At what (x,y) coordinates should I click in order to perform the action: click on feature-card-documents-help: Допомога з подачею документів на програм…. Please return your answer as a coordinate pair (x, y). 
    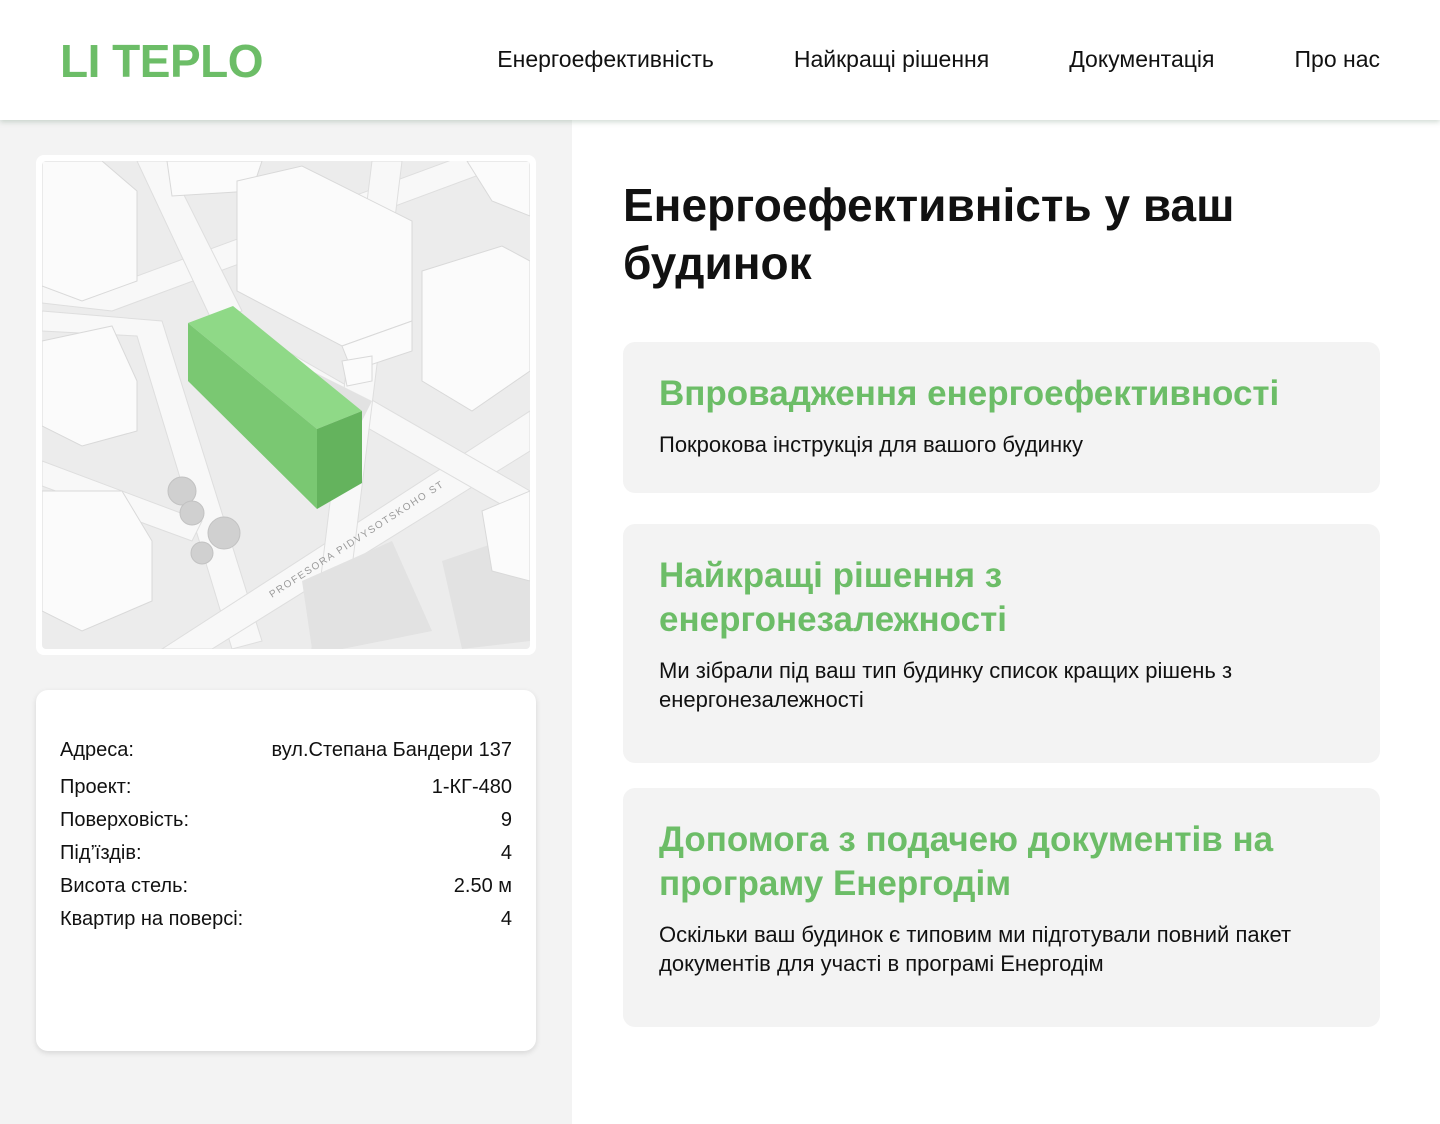
    Looking at the image, I should click on (1001, 907).